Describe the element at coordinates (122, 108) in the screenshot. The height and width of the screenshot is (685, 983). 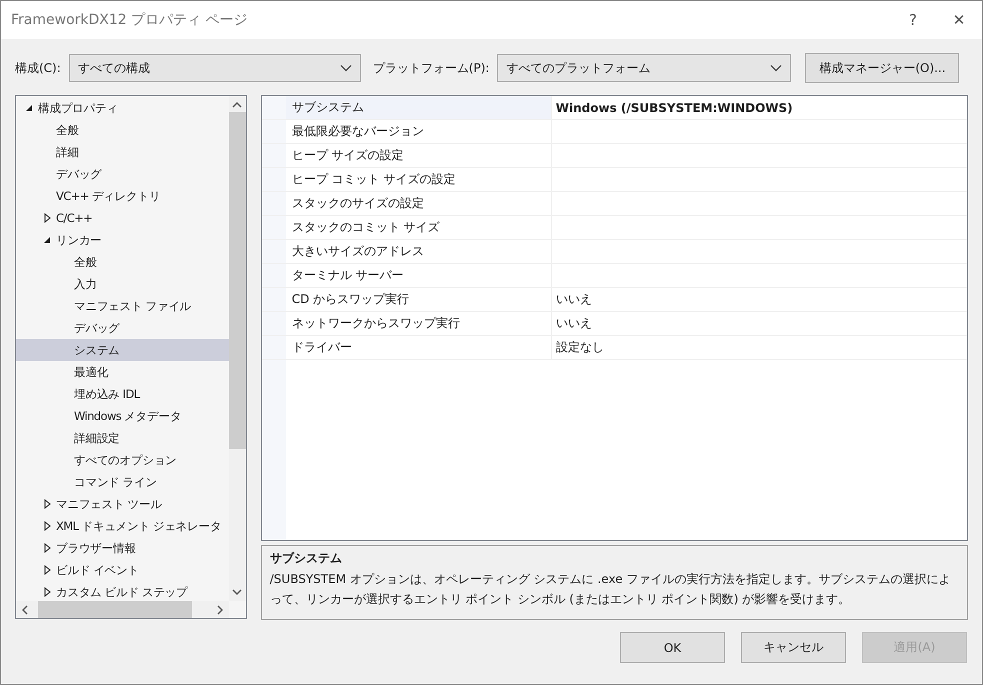
I see `tree-item: 構成プロパティ` at that location.